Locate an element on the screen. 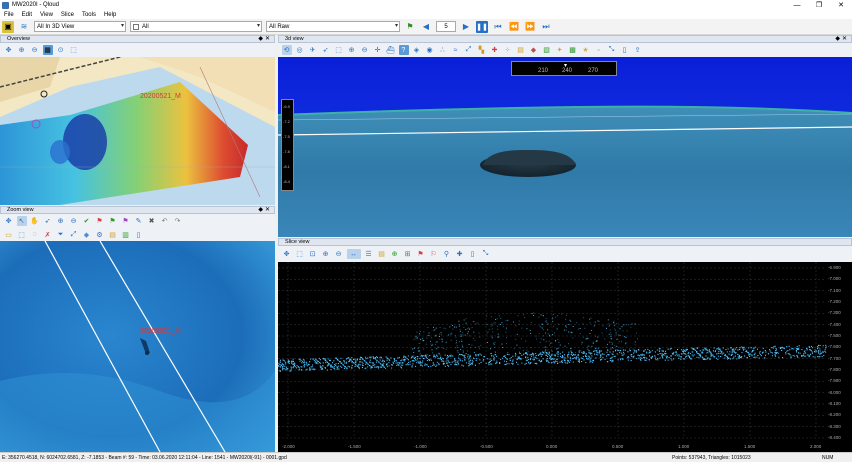  undo-icon: ↶ is located at coordinates (165, 221).